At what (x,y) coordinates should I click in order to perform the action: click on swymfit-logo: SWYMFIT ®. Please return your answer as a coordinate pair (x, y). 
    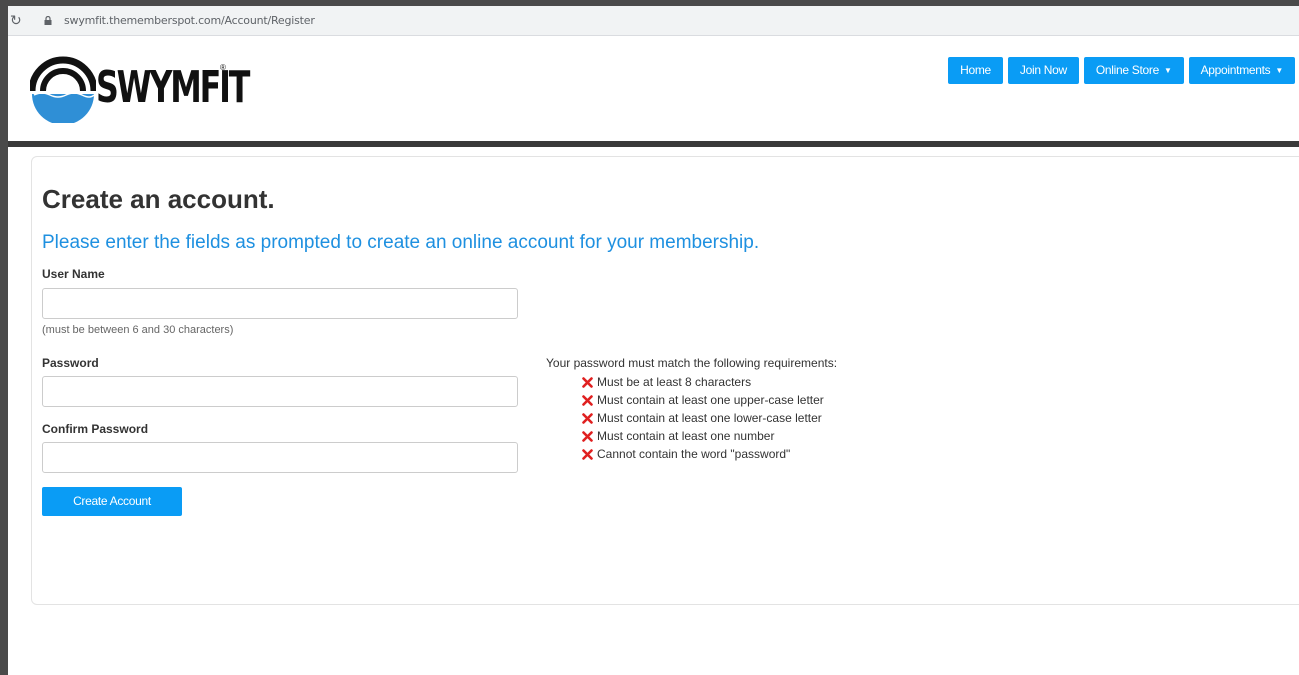
    Looking at the image, I should click on (140, 87).